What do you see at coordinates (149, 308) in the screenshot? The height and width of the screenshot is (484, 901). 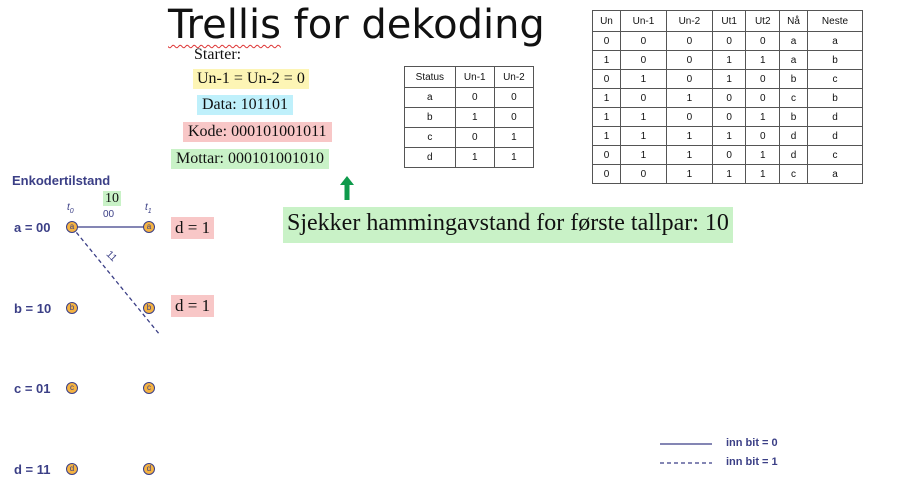 I see `node-t1-b: b` at bounding box center [149, 308].